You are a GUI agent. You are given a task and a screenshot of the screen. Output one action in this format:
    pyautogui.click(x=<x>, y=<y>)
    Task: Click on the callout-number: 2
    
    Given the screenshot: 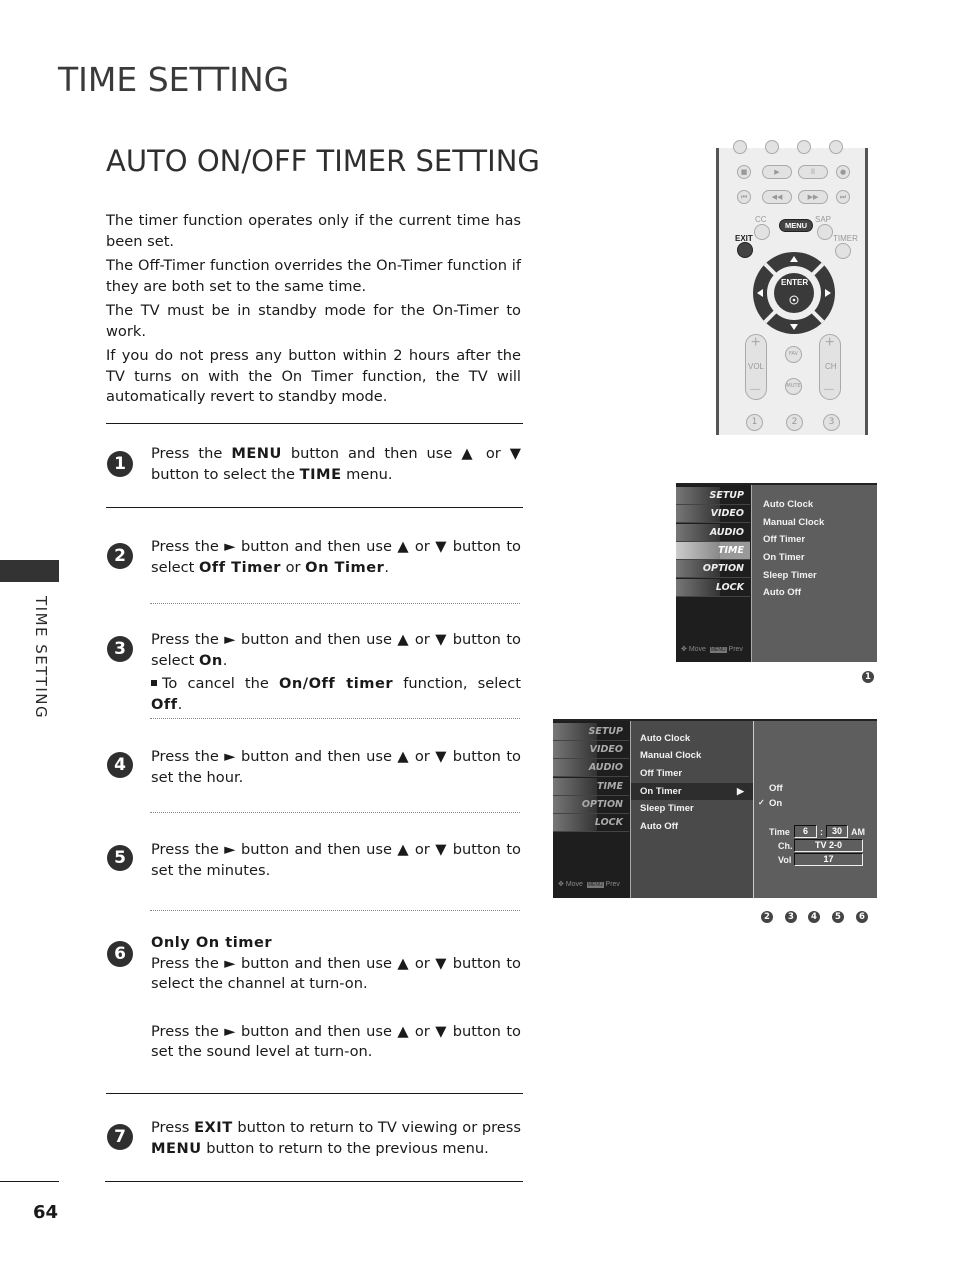 What is the action you would take?
    pyautogui.click(x=767, y=917)
    